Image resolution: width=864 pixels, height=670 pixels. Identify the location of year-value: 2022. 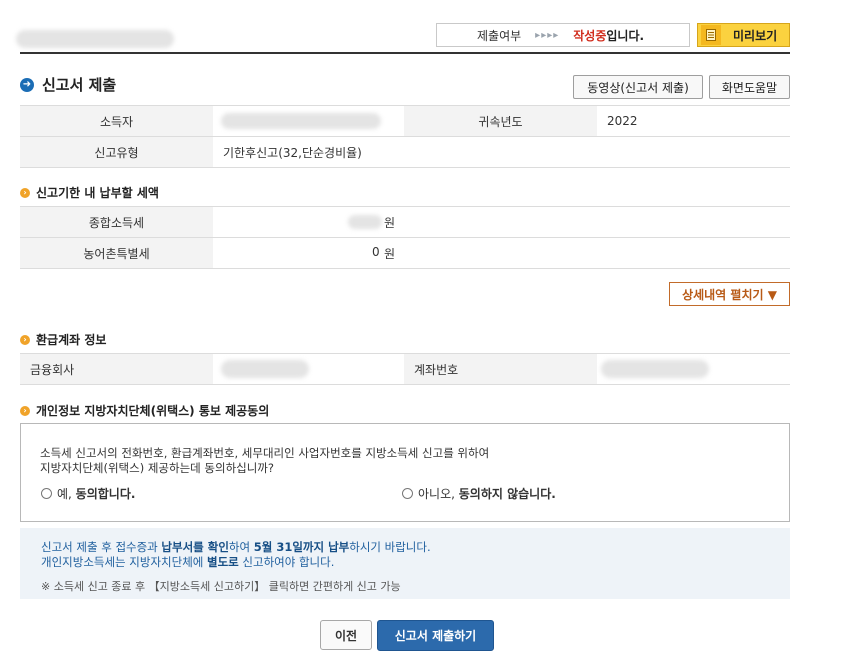
(693, 121).